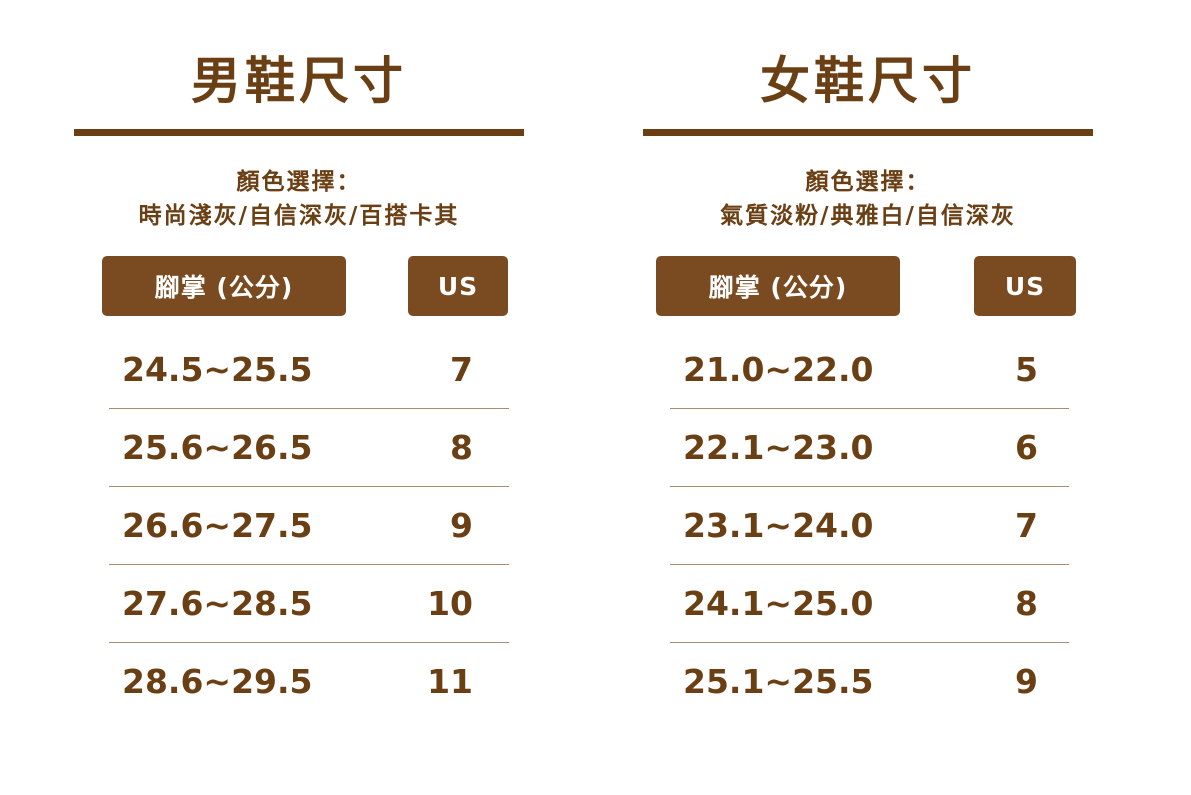  I want to click on men-foot-length-header: 腳掌 (公分), so click(224, 286).